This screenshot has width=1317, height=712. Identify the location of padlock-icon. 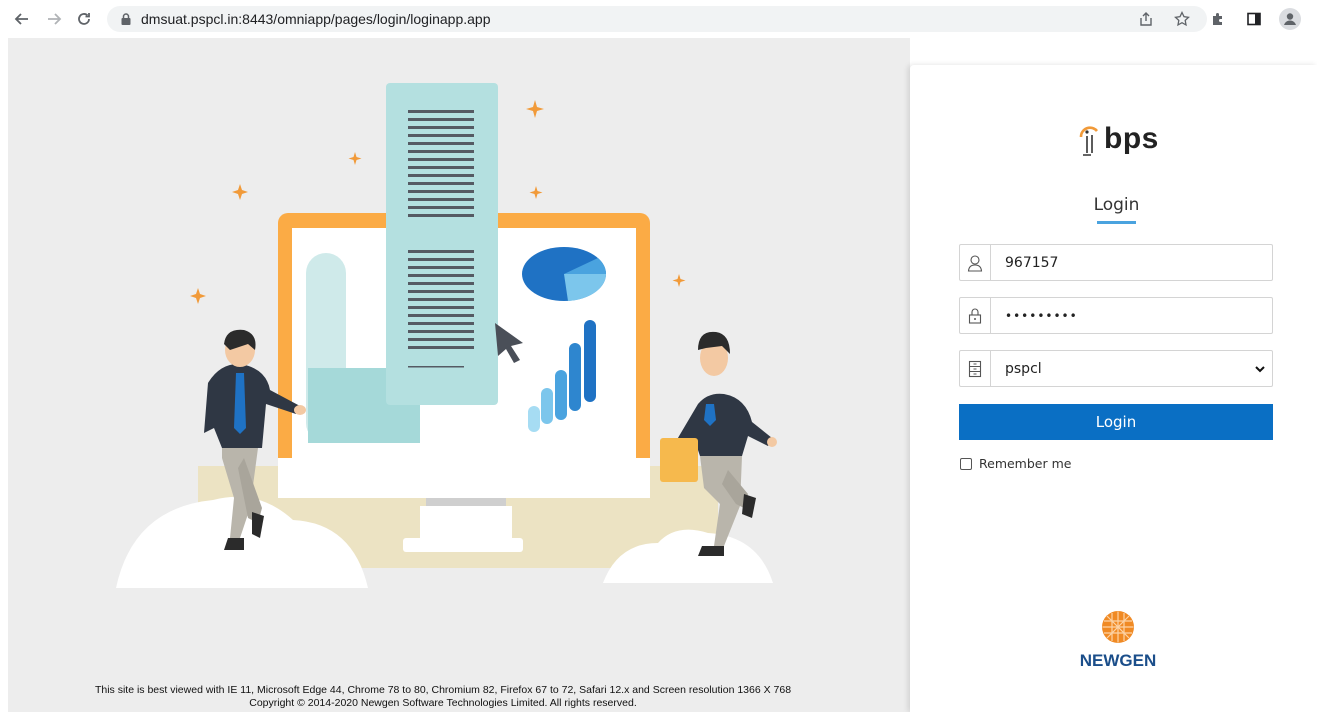
(975, 315).